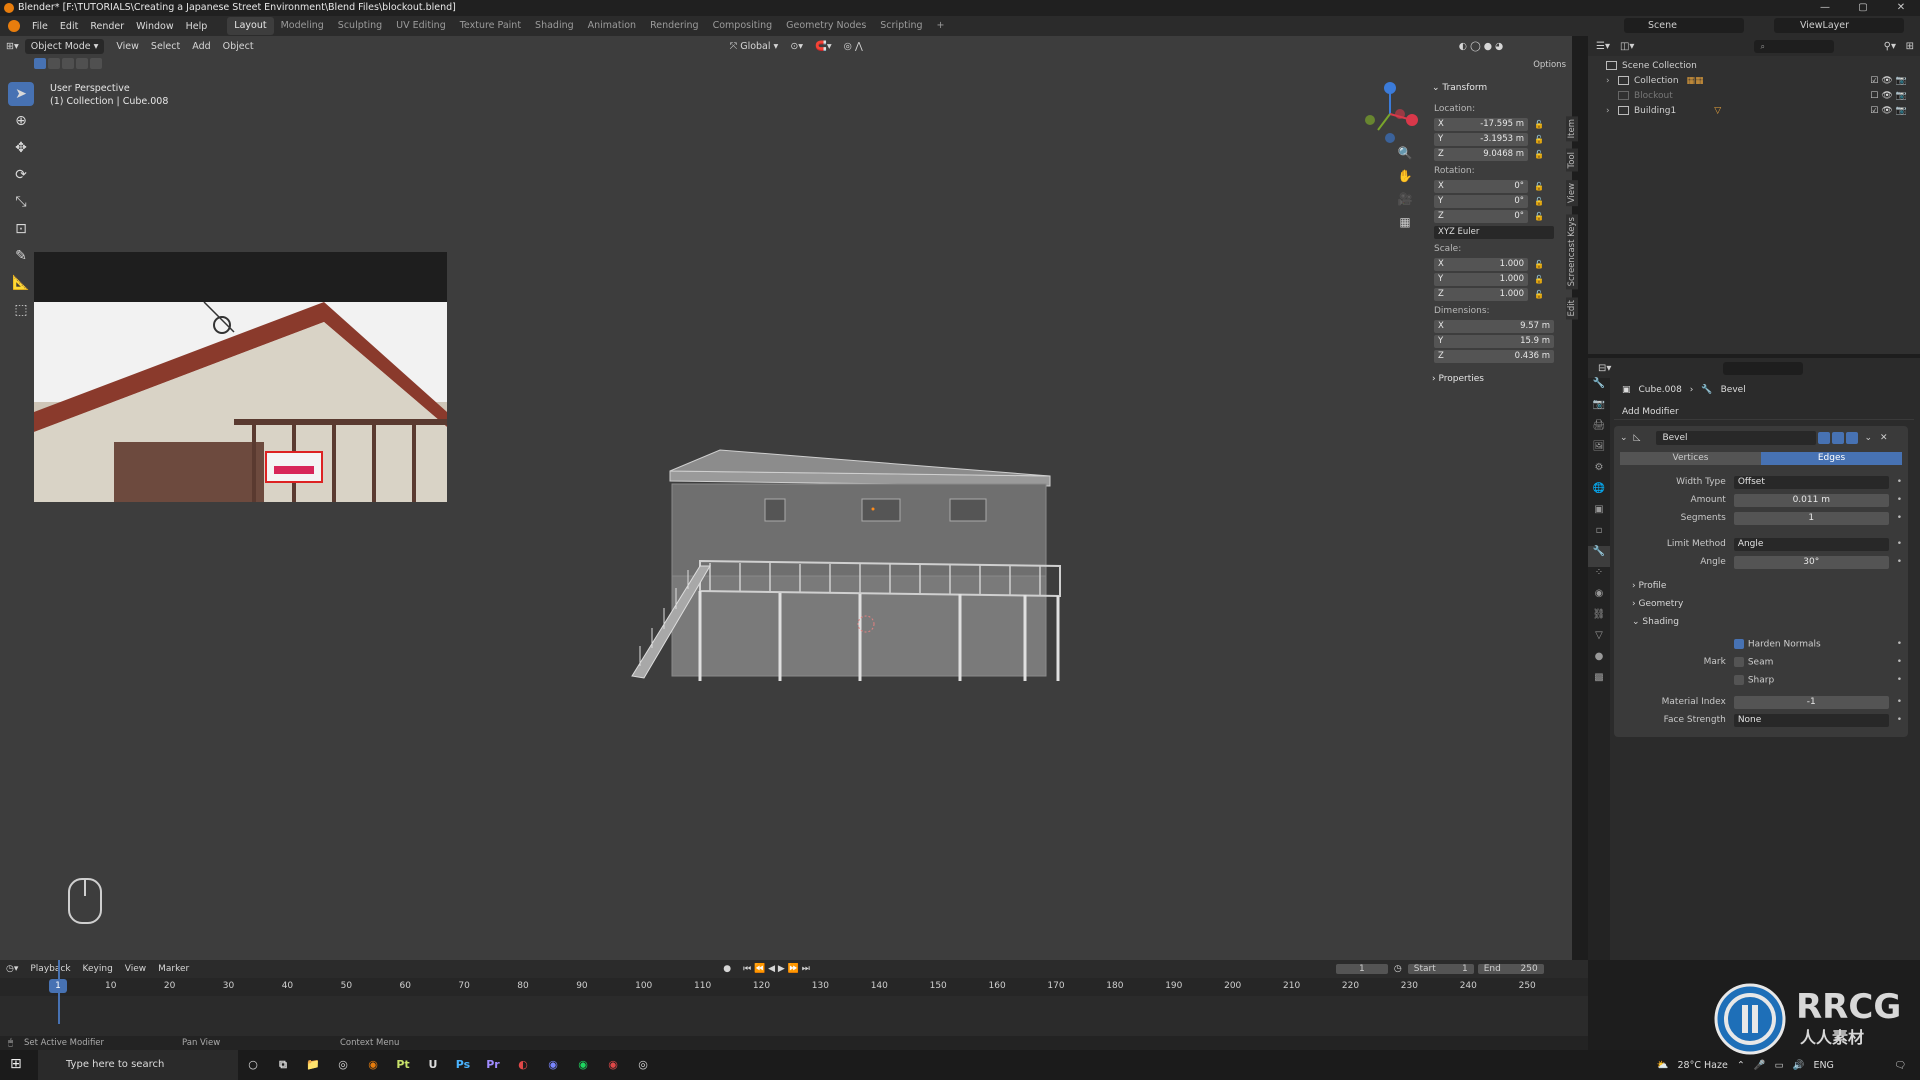 This screenshot has width=1920, height=1080. Describe the element at coordinates (1498, 186) in the screenshot. I see `rotation-x-field: X 0° 🔓` at that location.